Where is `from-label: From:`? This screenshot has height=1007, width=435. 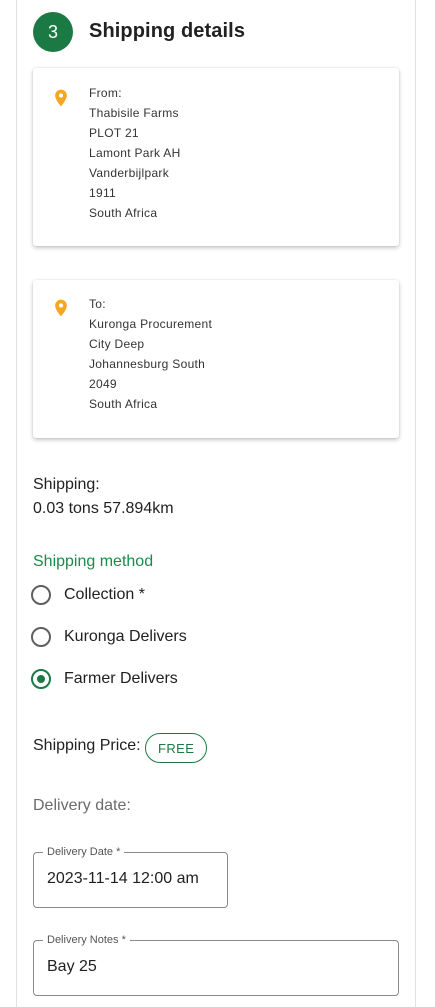
from-label: From: is located at coordinates (105, 93).